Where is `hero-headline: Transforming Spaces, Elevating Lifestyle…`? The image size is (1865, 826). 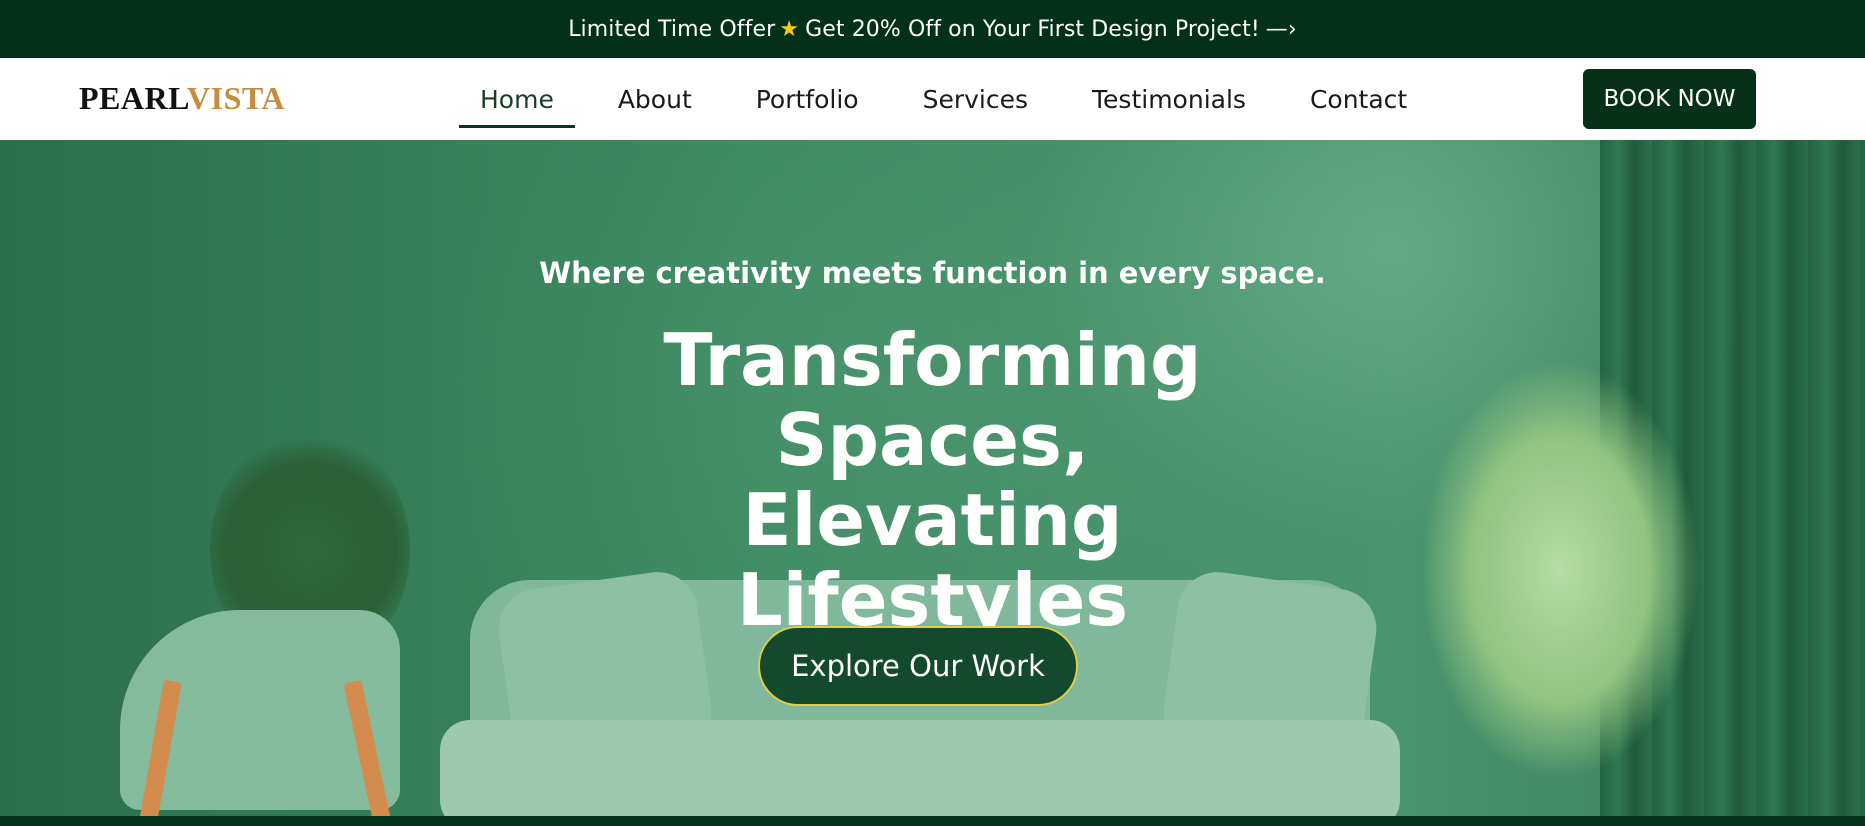 hero-headline: Transforming Spaces, Elevating Lifestyle… is located at coordinates (932, 480).